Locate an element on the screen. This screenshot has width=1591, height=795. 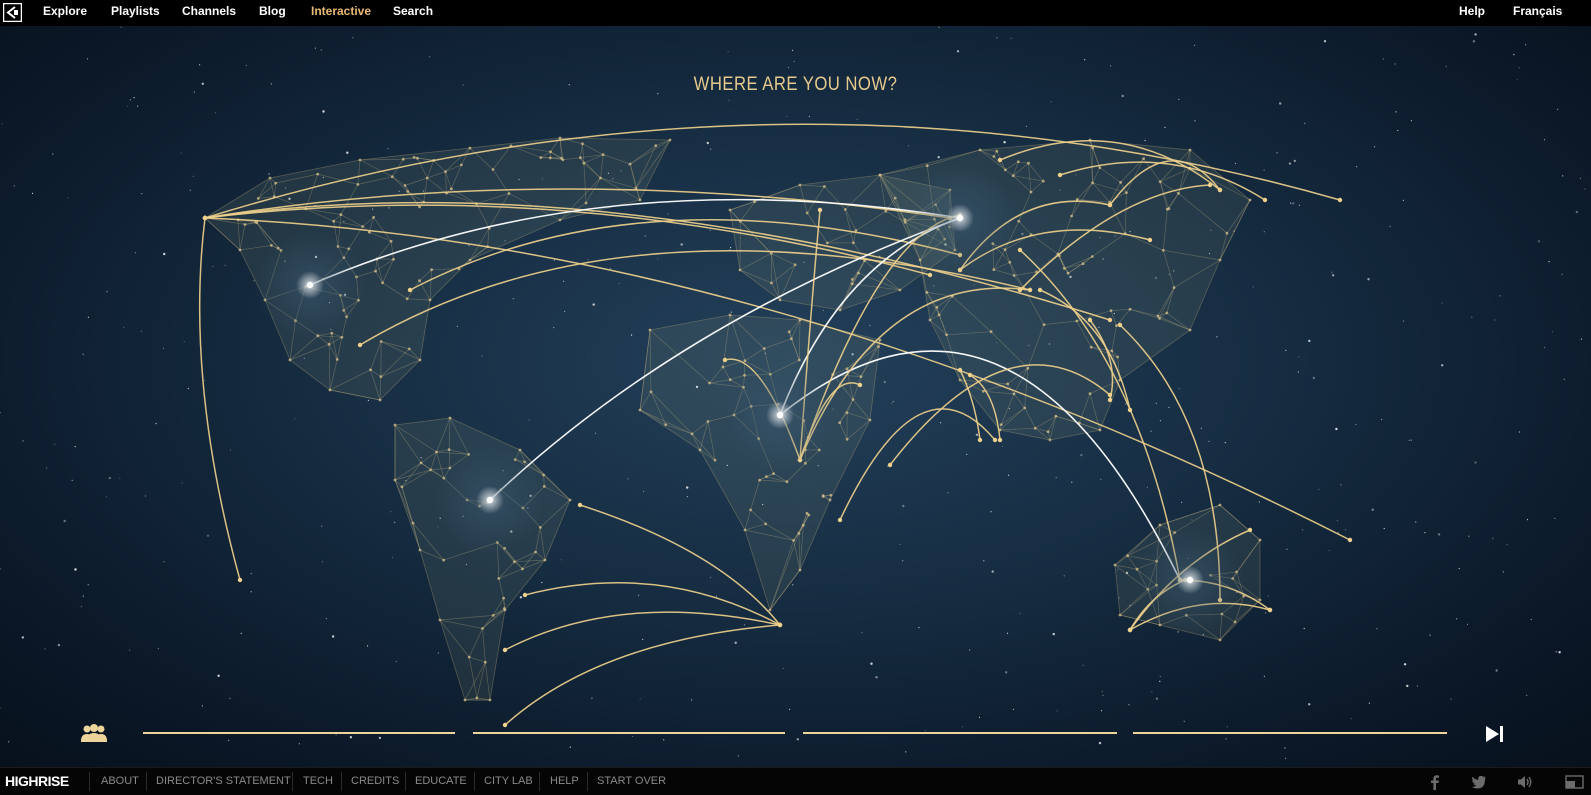
nav-help: Help is located at coordinates (1472, 11).